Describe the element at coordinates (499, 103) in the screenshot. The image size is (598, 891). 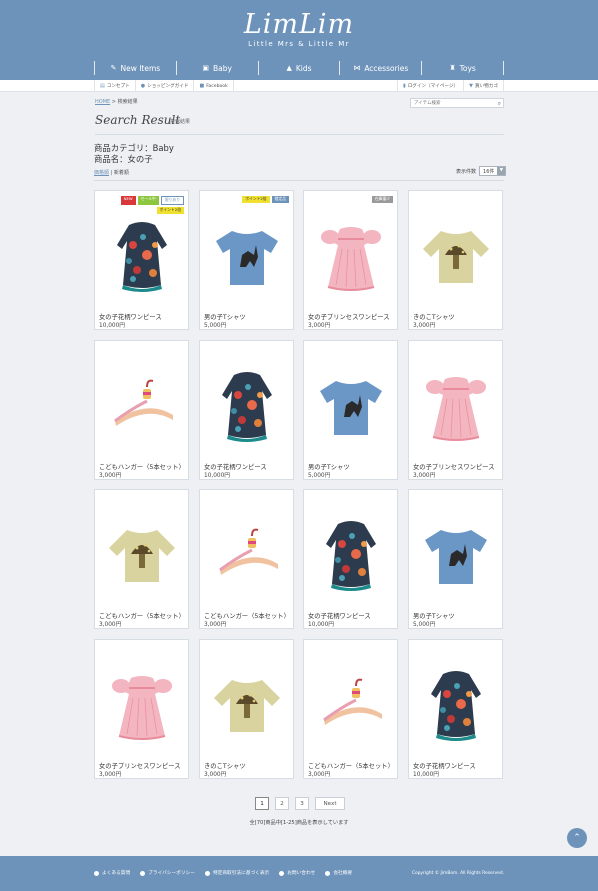
I see `search-icon: ⌕` at that location.